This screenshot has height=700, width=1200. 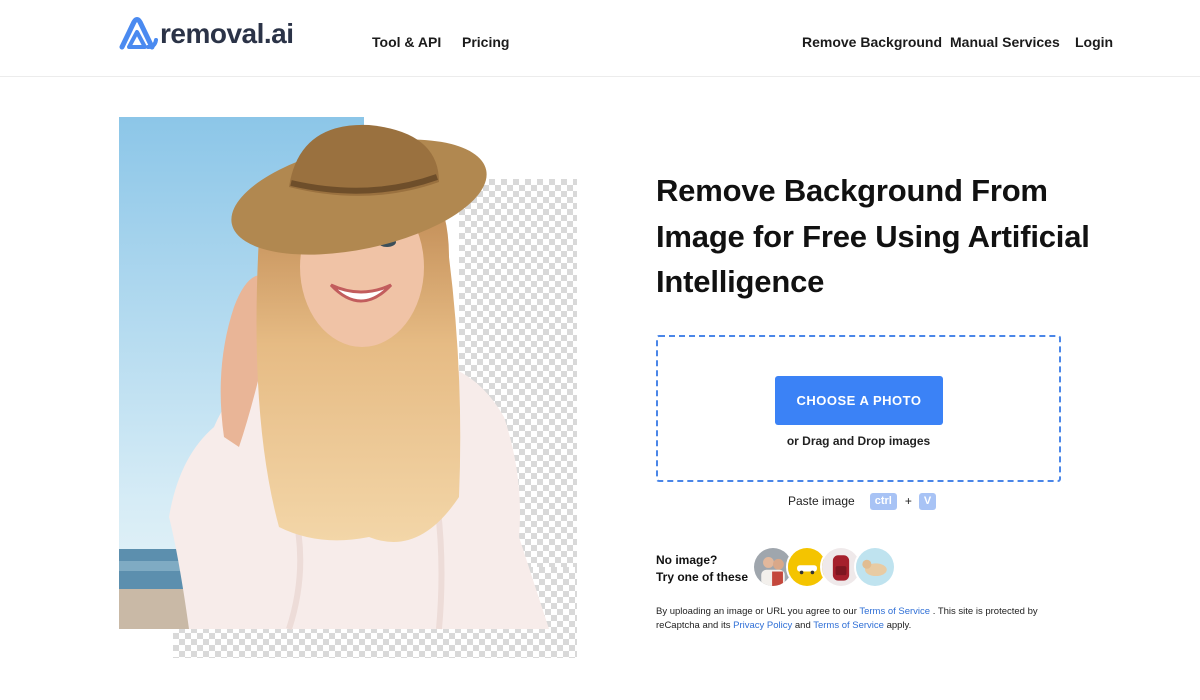 I want to click on sample-dog-thumb, so click(x=875, y=567).